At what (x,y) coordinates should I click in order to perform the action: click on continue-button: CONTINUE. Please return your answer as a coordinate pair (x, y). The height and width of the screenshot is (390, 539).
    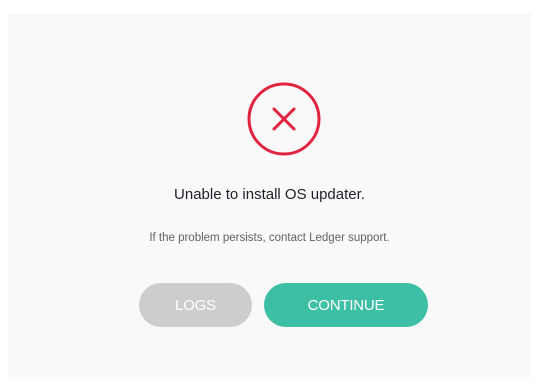
    Looking at the image, I should click on (346, 305).